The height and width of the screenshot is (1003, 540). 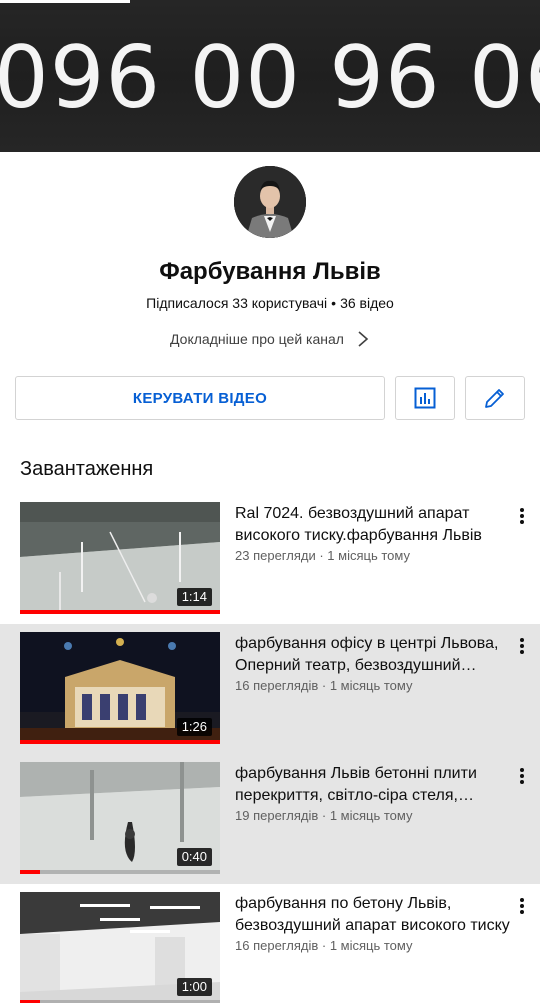 What do you see at coordinates (367, 303) in the screenshot?
I see `video-count: 36 відео` at bounding box center [367, 303].